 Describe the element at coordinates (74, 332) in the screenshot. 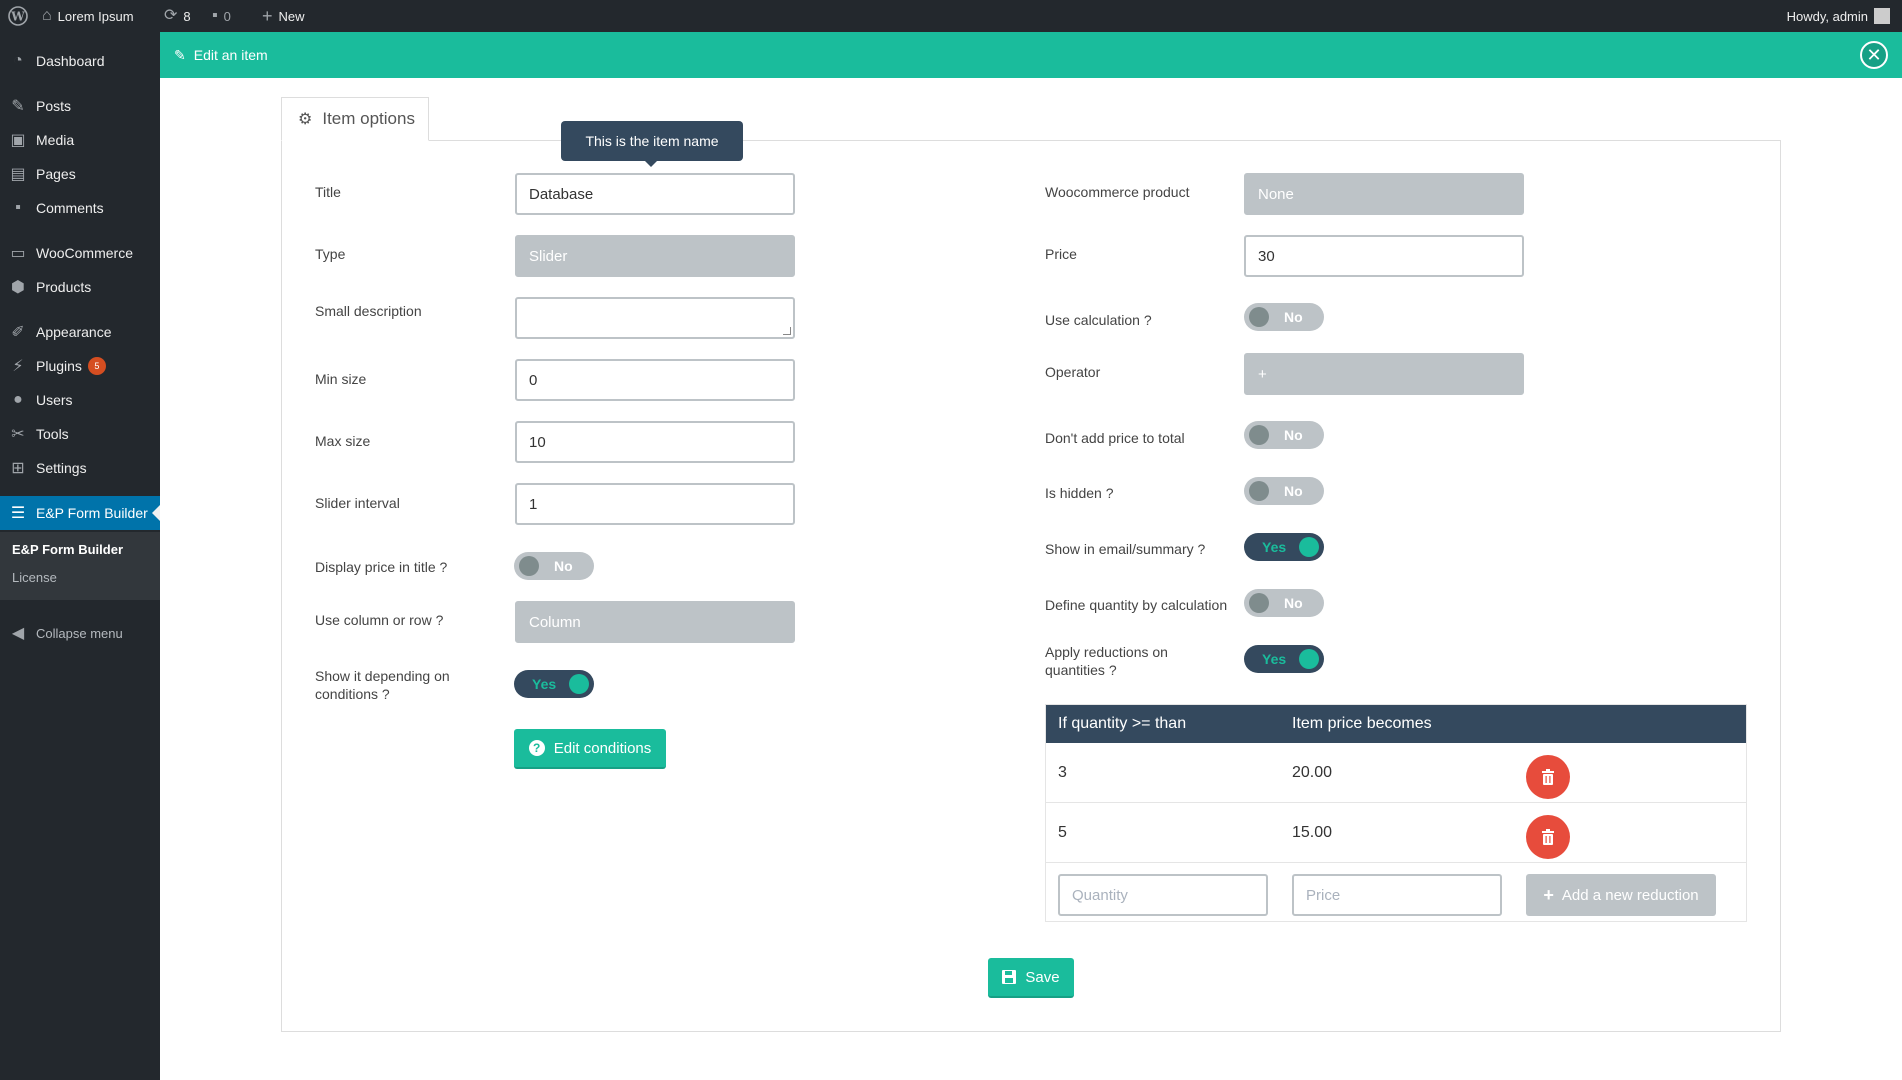

I see `sidebar-item-label: Appearance` at that location.